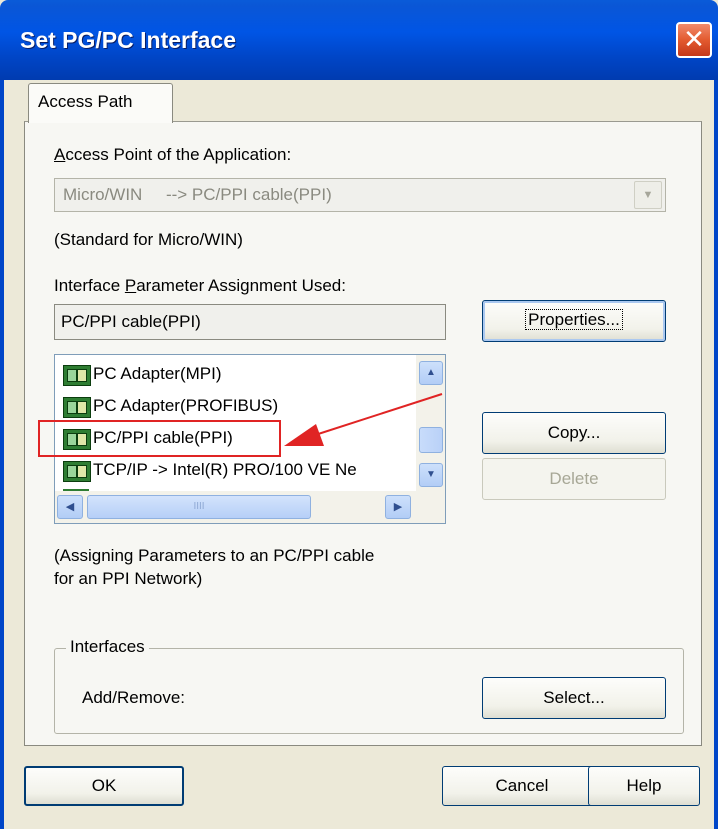  I want to click on access-point-label-text: ccess Point of the Application:, so click(178, 154).